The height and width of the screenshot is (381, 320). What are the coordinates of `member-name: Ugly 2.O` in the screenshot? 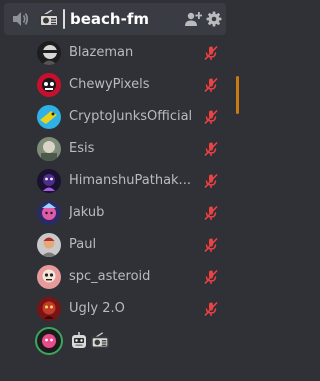 It's located at (97, 308).